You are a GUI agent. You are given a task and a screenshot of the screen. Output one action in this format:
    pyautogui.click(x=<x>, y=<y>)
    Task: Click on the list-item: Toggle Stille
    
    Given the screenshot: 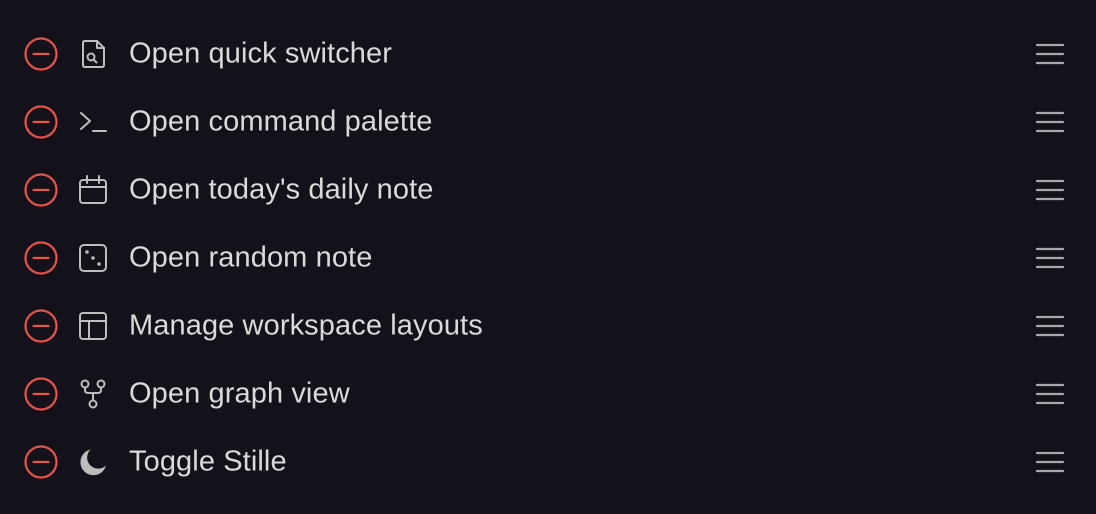 What is the action you would take?
    pyautogui.click(x=548, y=462)
    